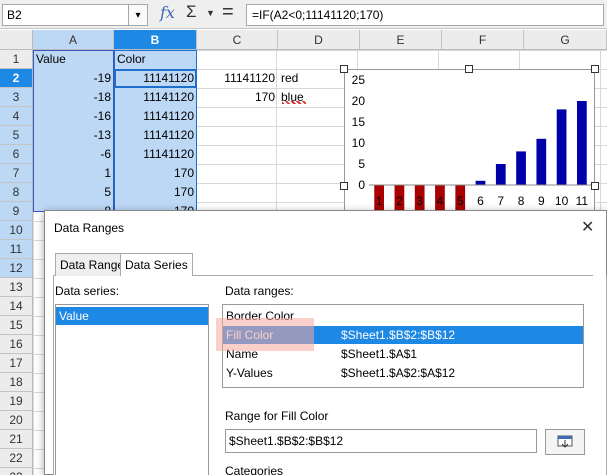 The height and width of the screenshot is (475, 607). I want to click on row-header-22: 22, so click(16, 458).